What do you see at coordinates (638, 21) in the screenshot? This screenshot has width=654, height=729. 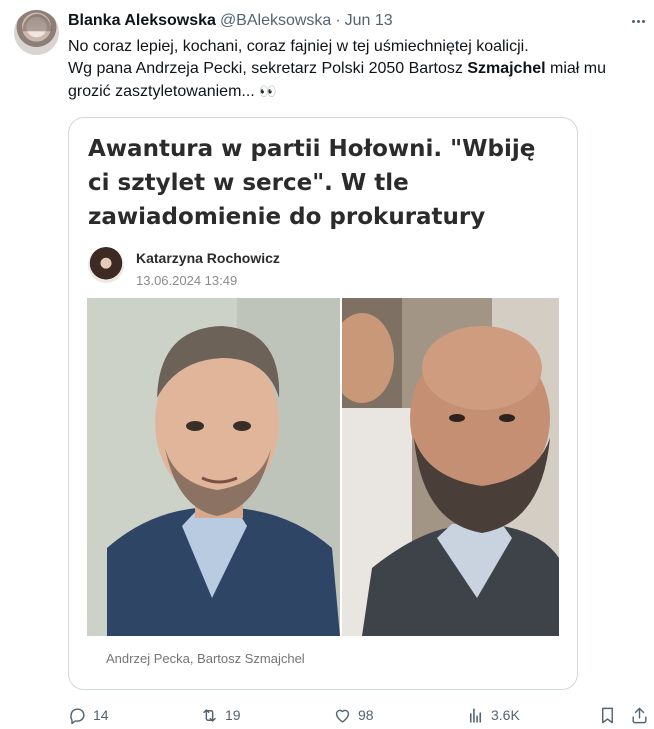 I see `more-icon` at bounding box center [638, 21].